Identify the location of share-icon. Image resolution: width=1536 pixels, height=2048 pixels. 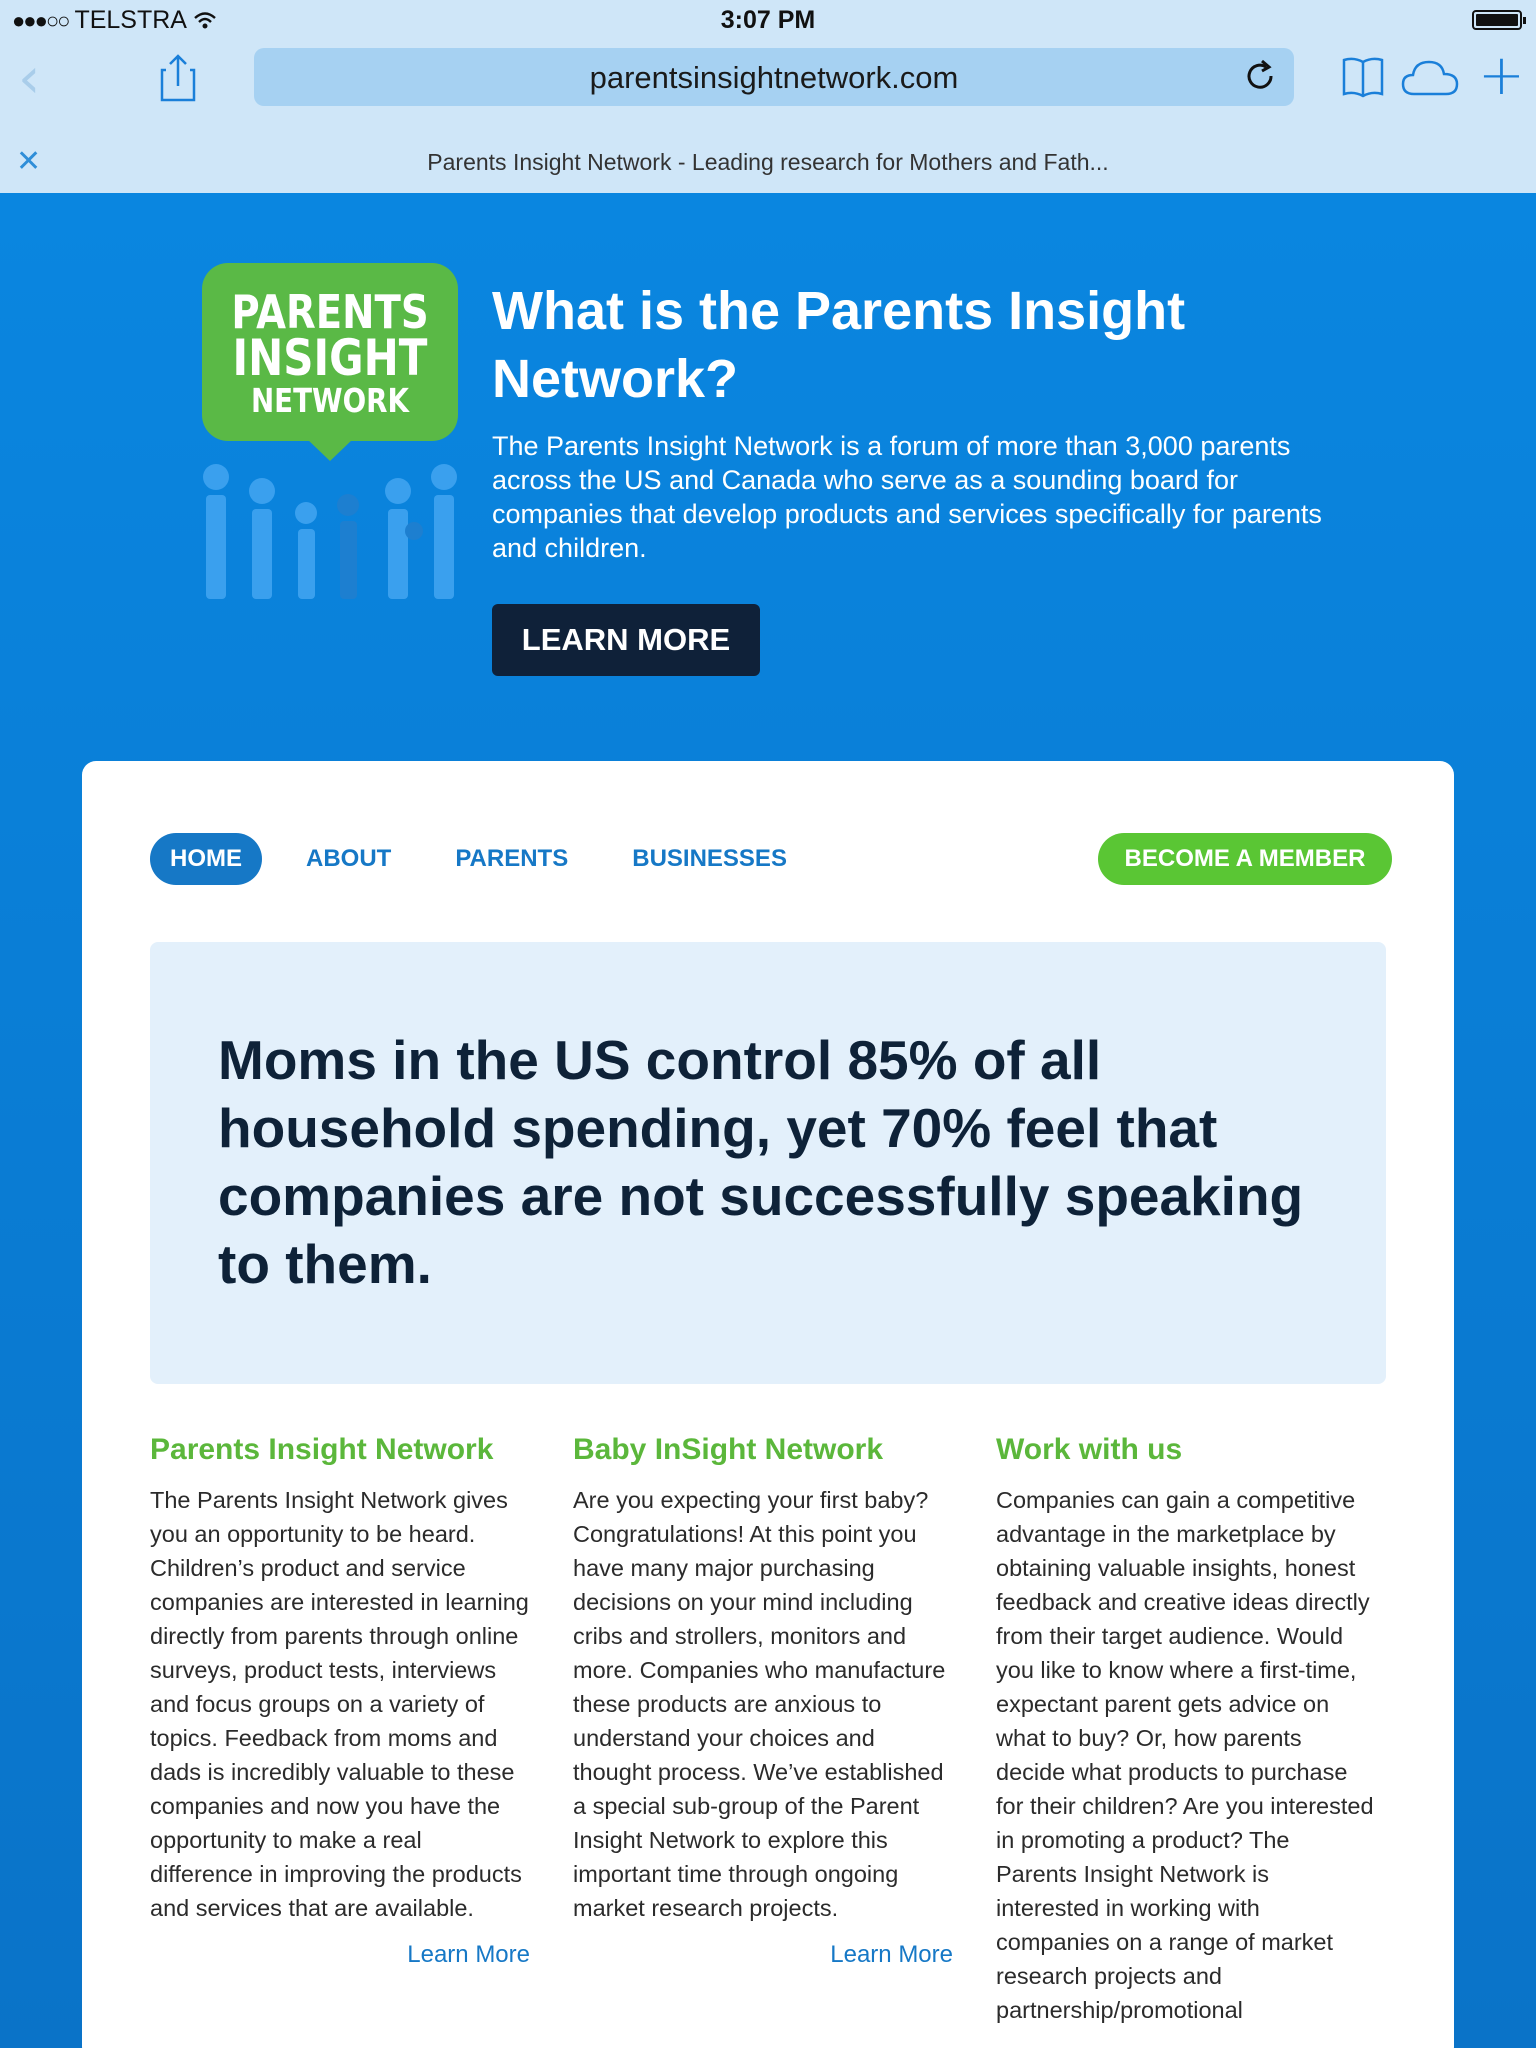
(178, 78).